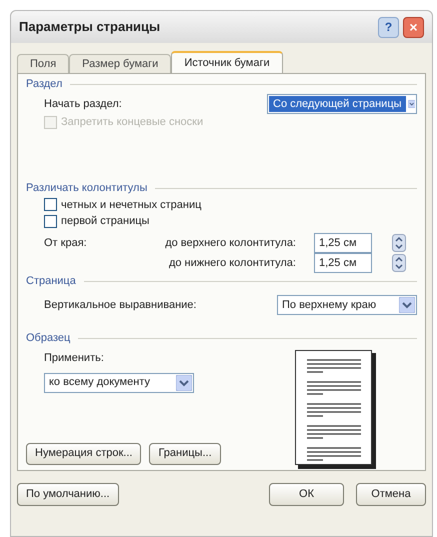  What do you see at coordinates (44, 84) in the screenshot?
I see `group-title: Раздел` at bounding box center [44, 84].